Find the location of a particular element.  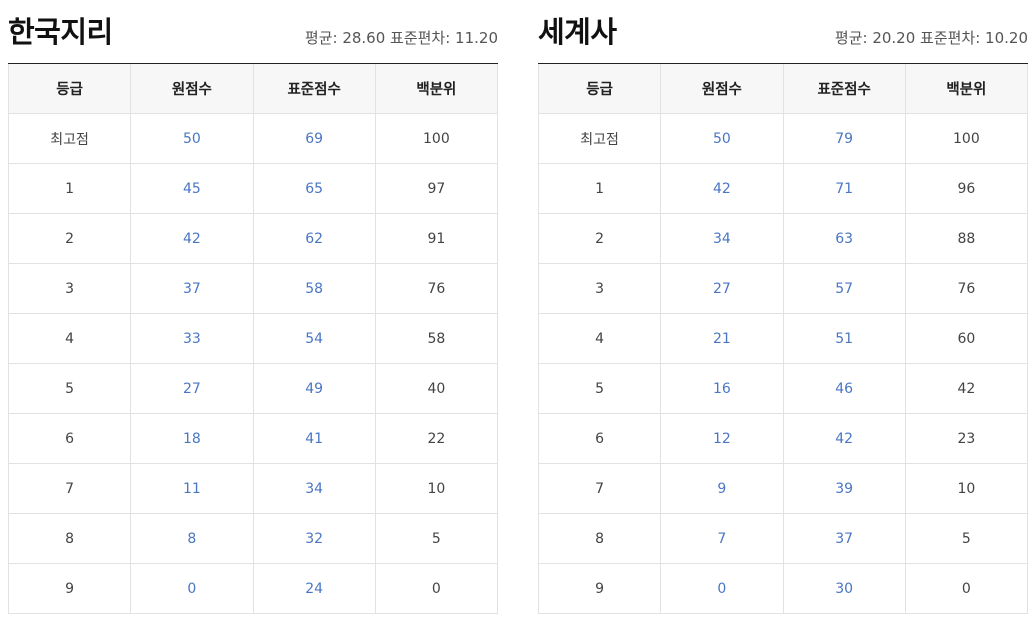

stats-text: 평균: 20.20 표준편차: 10.20 is located at coordinates (931, 38).